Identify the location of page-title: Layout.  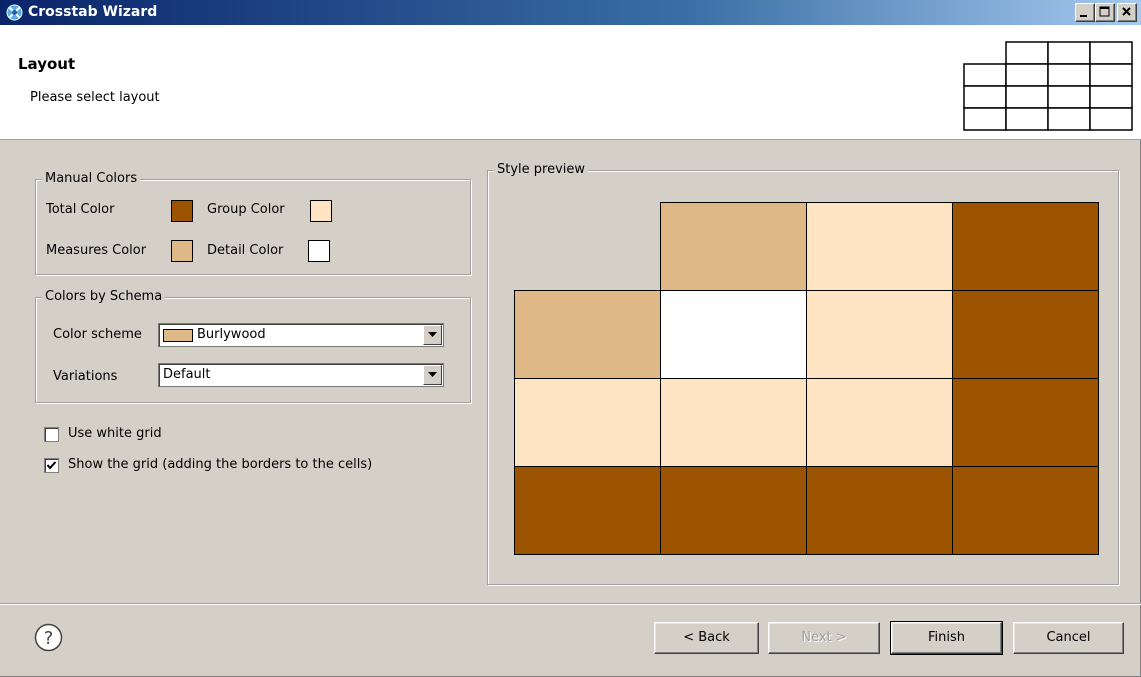
(47, 64).